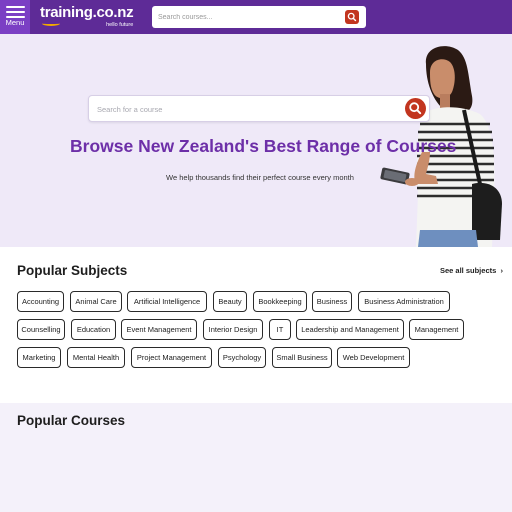  Describe the element at coordinates (468, 270) in the screenshot. I see `see-all-subjects-label: See all subjects` at that location.